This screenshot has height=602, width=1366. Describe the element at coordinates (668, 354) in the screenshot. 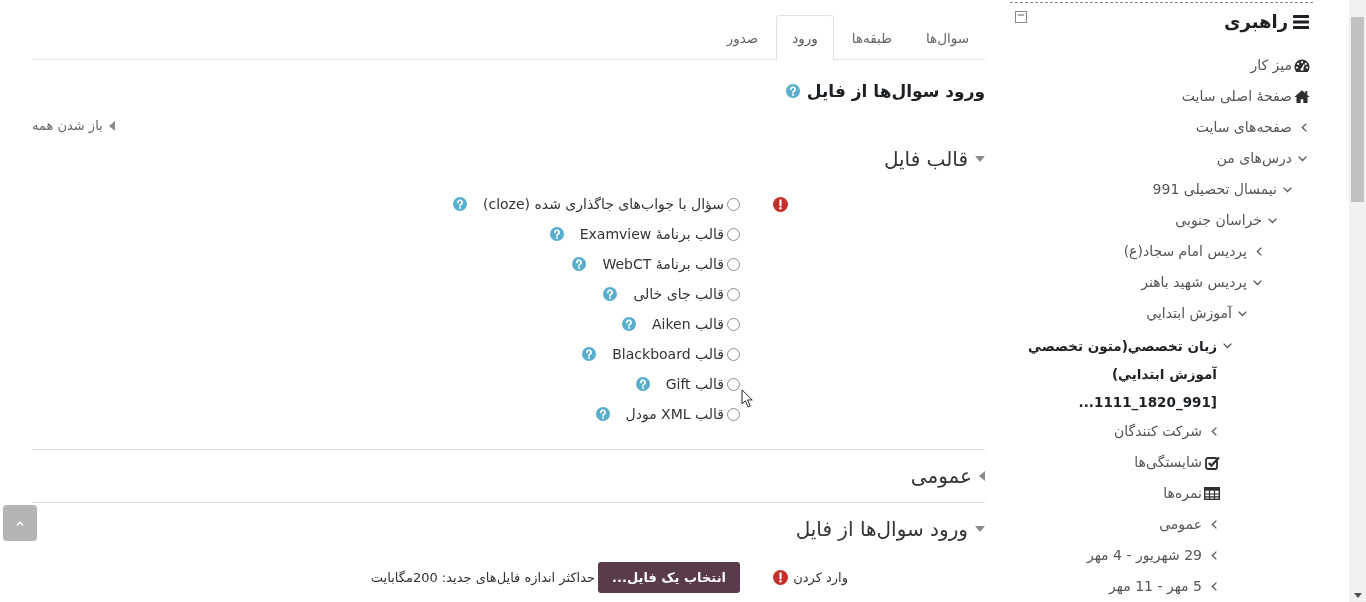

I see `radio-label: قالب Blackboard` at that location.